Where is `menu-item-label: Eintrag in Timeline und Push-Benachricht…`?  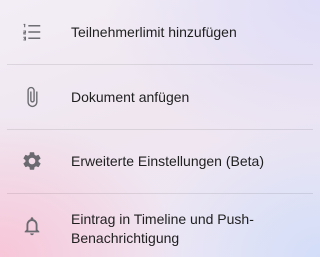
menu-item-label: Eintrag in Timeline und Push-Benachricht… is located at coordinates (162, 228).